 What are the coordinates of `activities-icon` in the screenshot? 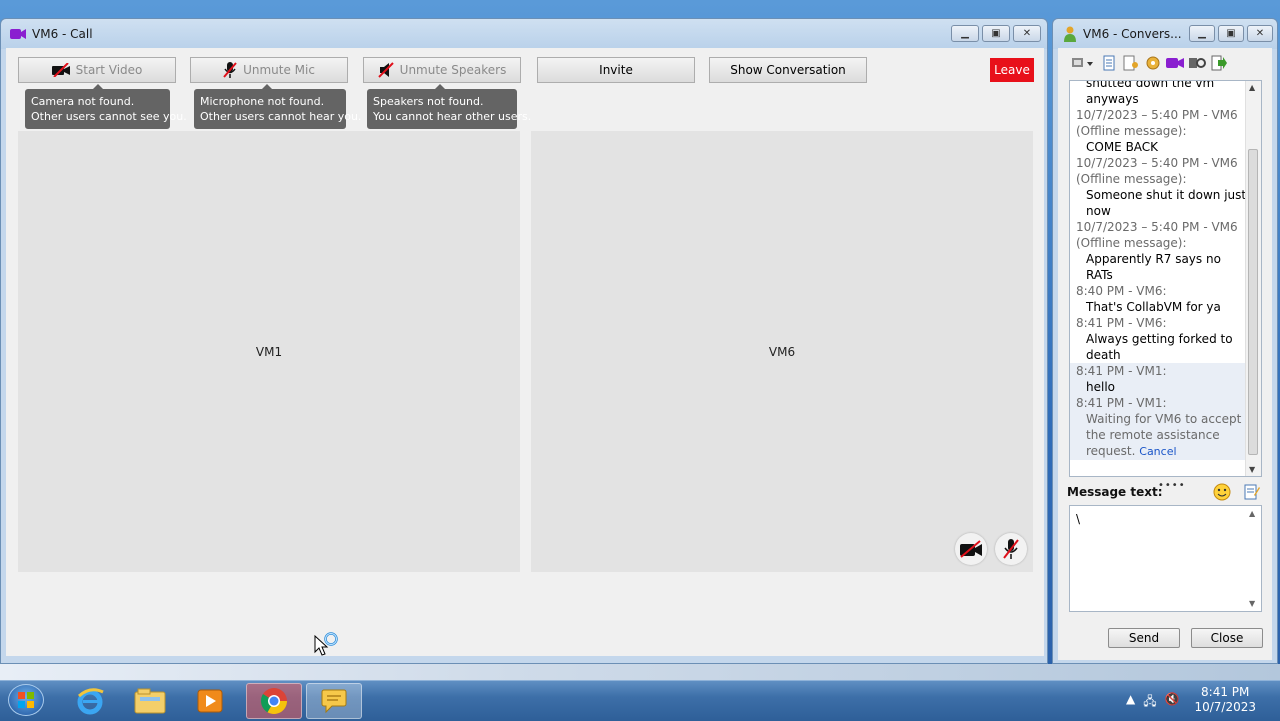 It's located at (1153, 63).